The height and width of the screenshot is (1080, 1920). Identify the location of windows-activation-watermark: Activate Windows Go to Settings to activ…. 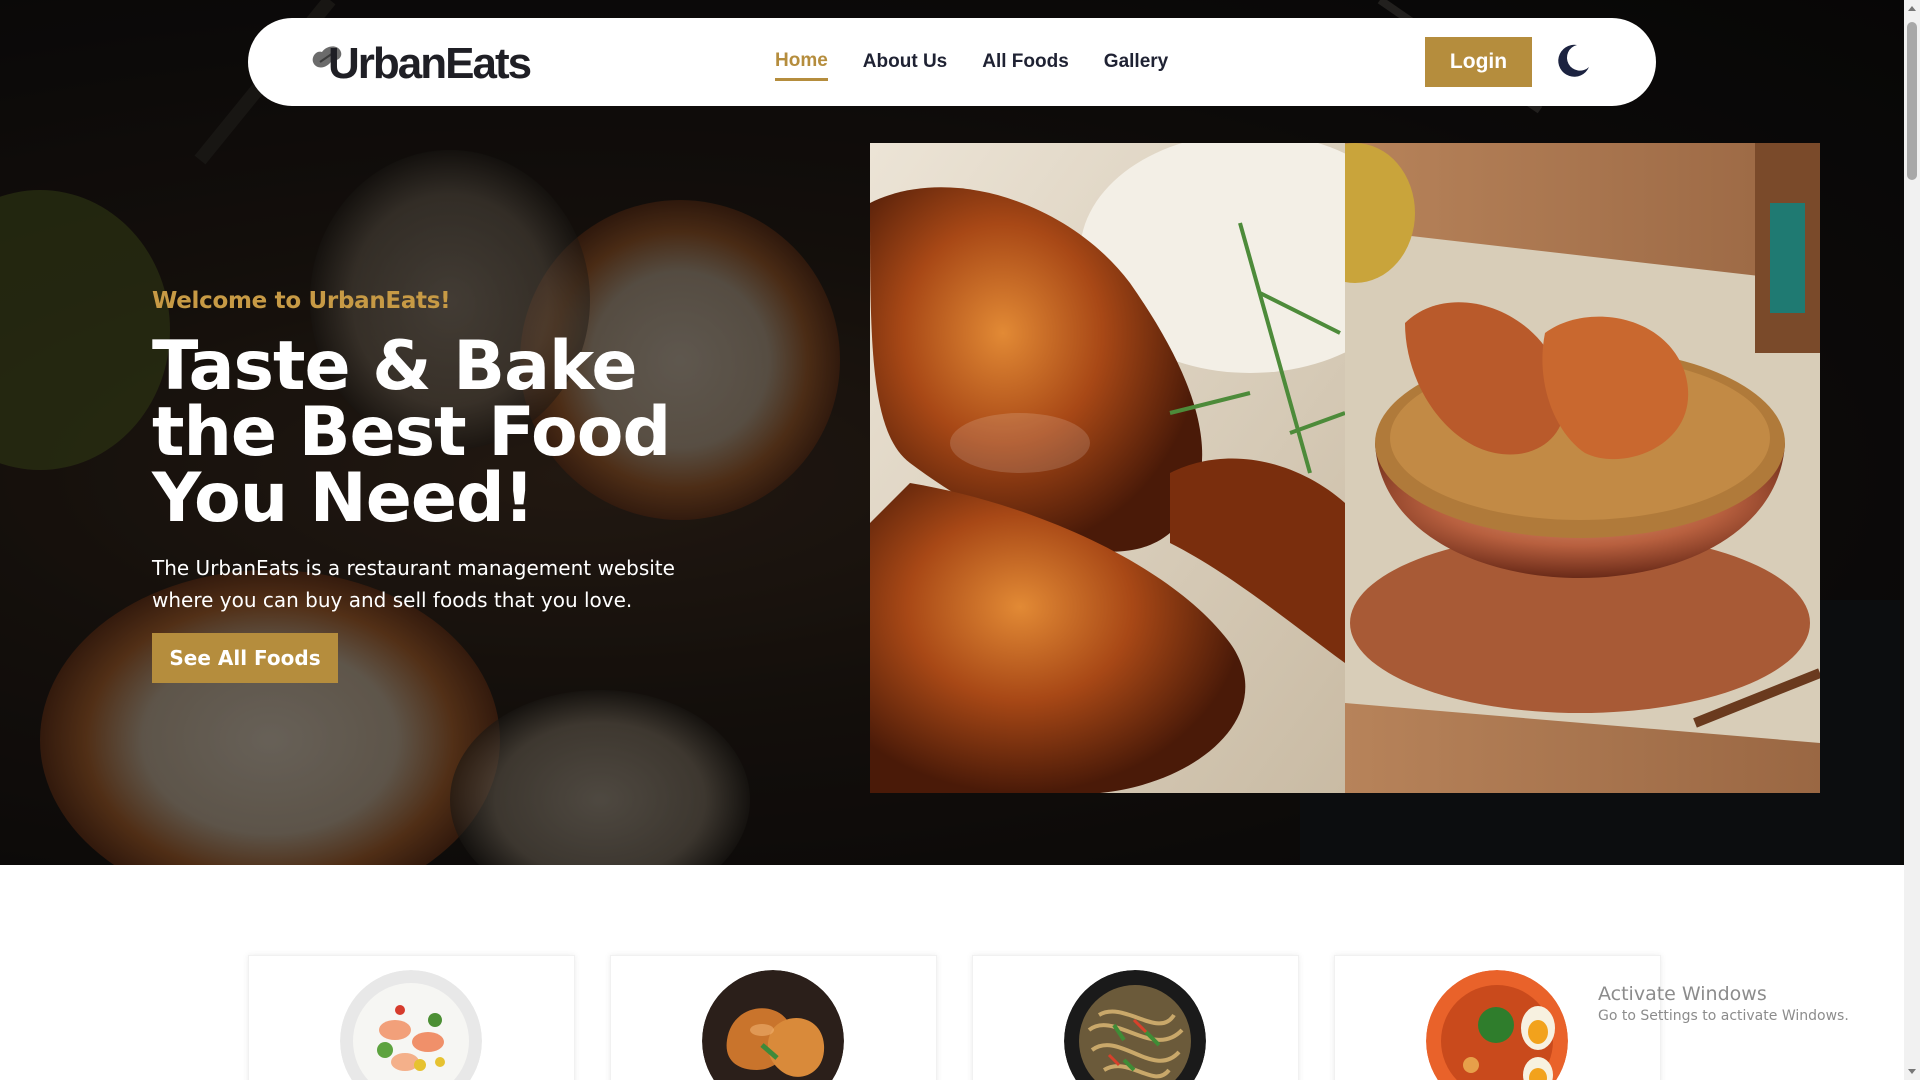
(1723, 1003).